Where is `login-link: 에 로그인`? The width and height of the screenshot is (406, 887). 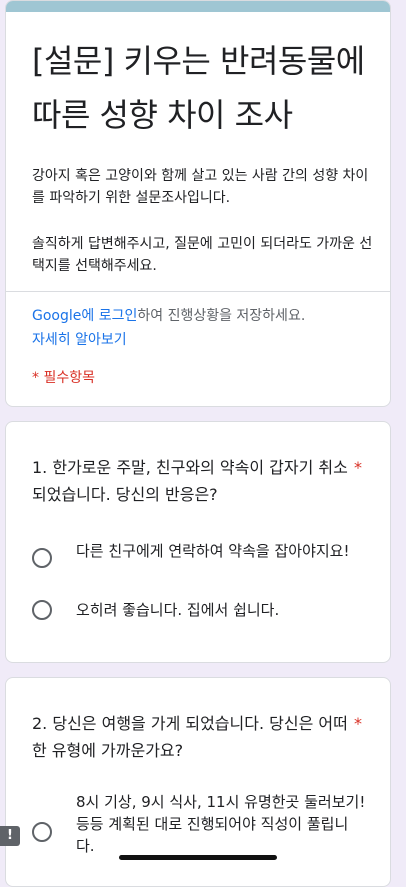 login-link: 에 로그인 is located at coordinates (109, 316).